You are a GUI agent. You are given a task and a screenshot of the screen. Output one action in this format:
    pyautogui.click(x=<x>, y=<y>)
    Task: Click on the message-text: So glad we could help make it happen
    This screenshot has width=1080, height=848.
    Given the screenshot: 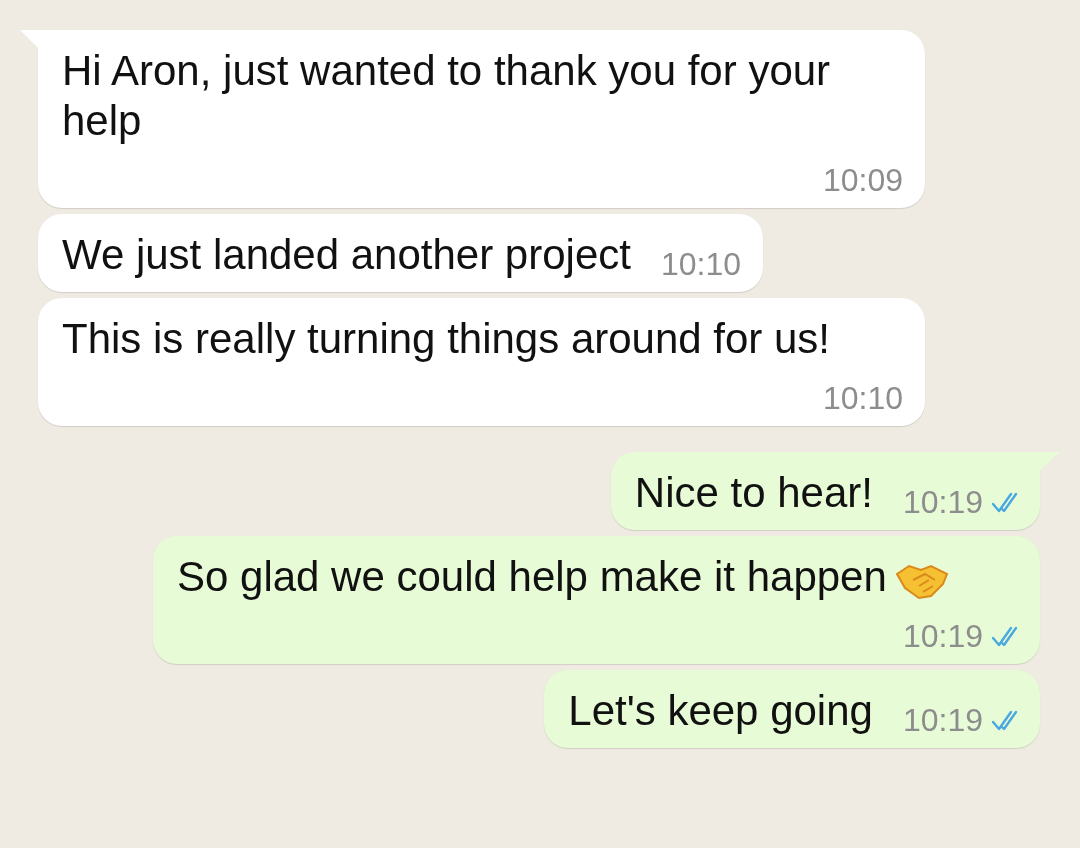 What is the action you would take?
    pyautogui.click(x=532, y=577)
    